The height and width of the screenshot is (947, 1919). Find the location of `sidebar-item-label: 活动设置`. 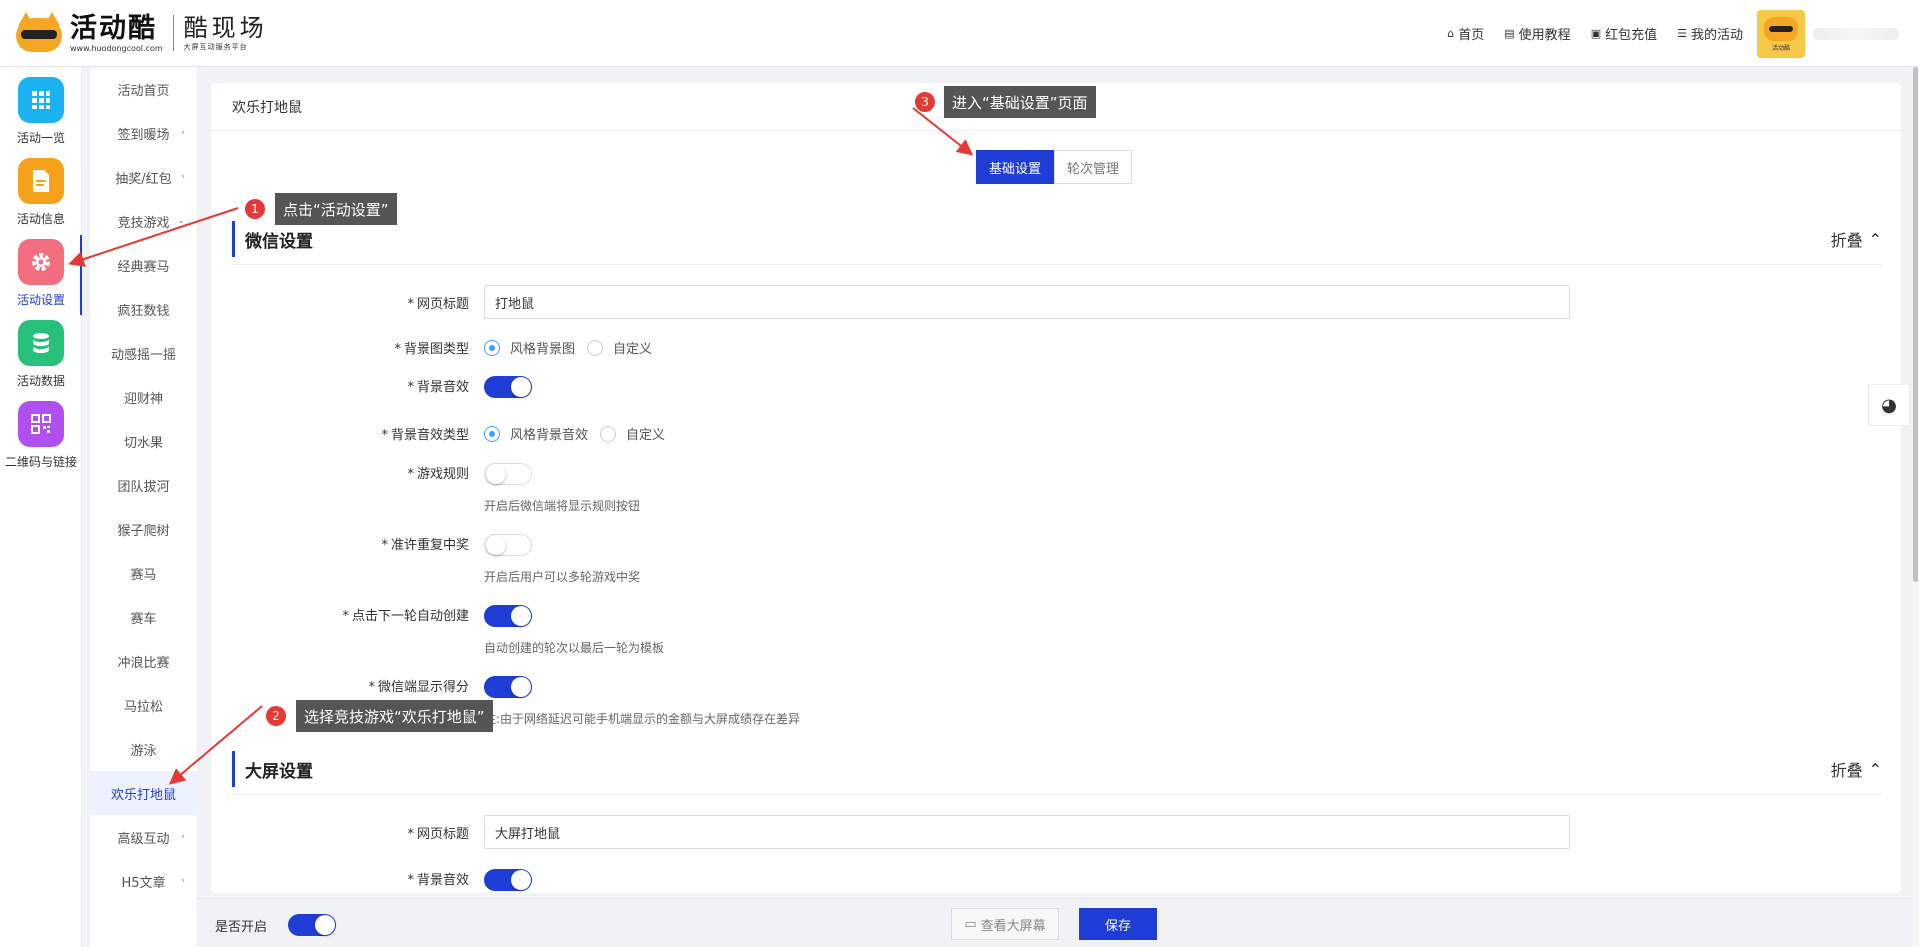

sidebar-item-label: 活动设置 is located at coordinates (40, 300).